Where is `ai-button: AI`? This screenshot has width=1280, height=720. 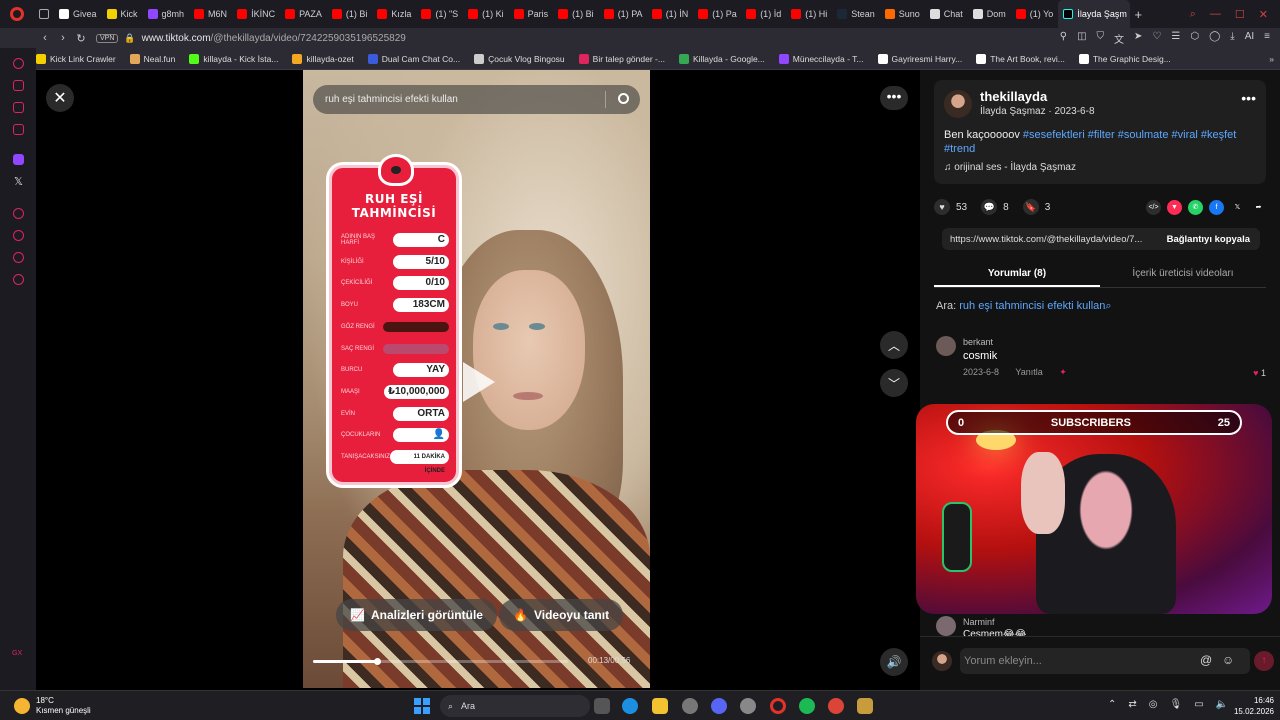
ai-button: AI is located at coordinates (1249, 38).